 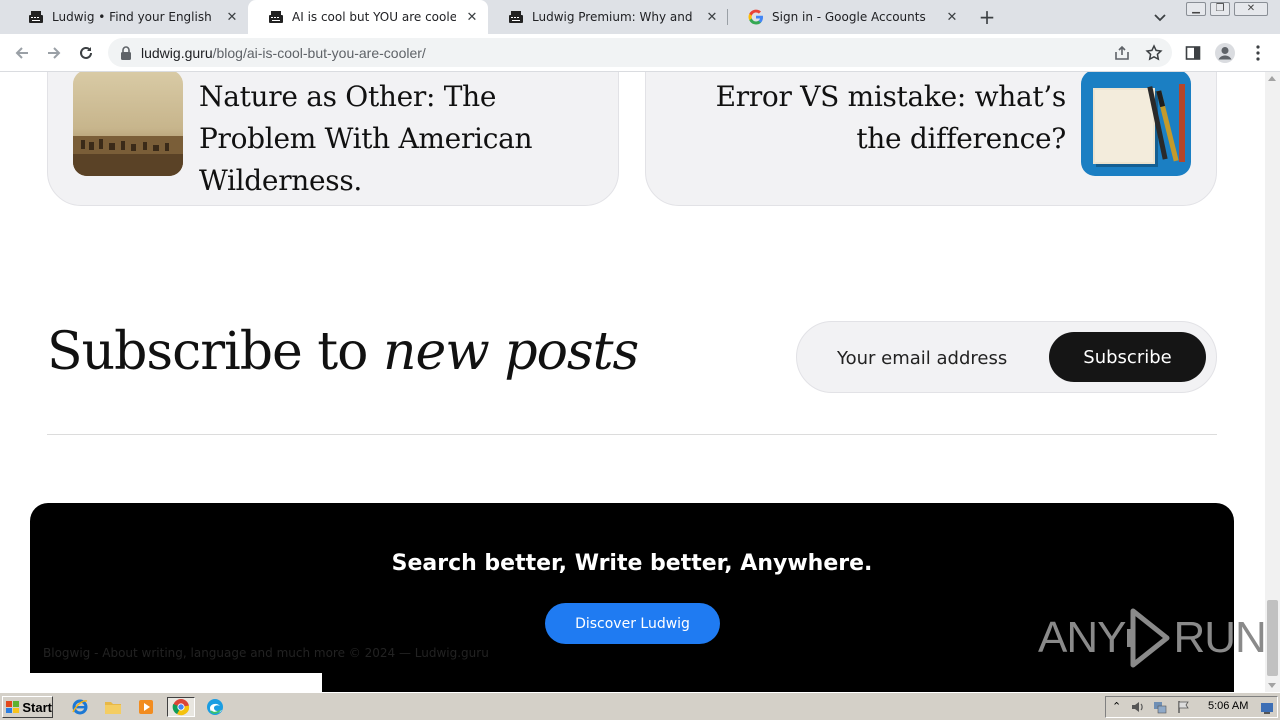 I want to click on network-icon, so click(x=1160, y=709).